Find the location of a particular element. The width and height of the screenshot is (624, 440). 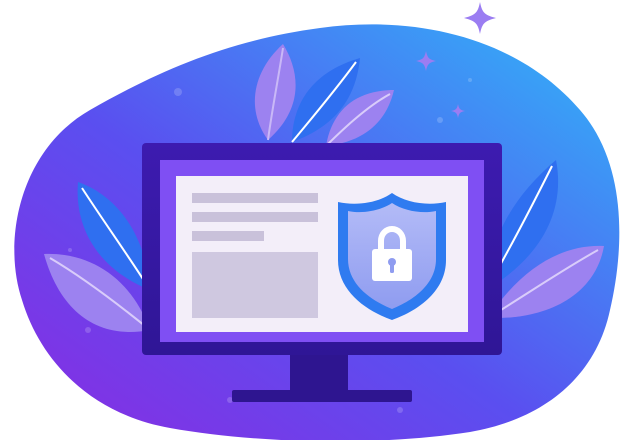

sparkle-icon is located at coordinates (480, 18).